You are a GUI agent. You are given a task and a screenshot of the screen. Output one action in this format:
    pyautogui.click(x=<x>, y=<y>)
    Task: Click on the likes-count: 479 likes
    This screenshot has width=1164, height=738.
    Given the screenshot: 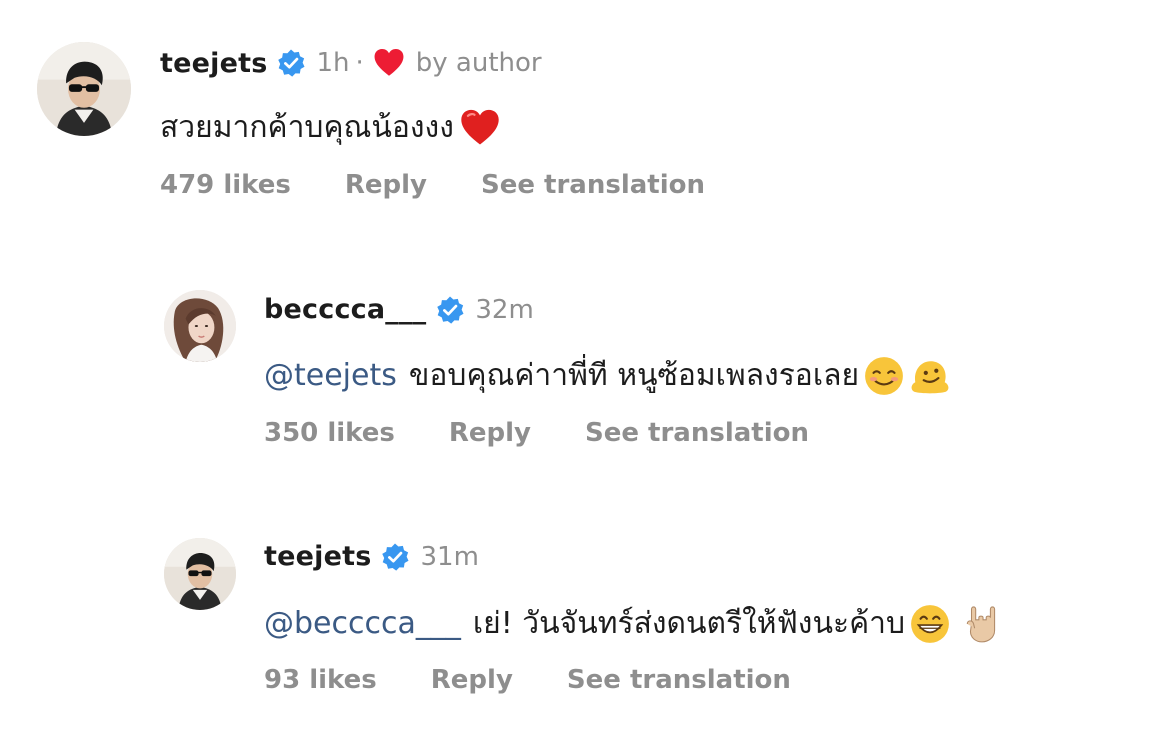 What is the action you would take?
    pyautogui.click(x=225, y=185)
    